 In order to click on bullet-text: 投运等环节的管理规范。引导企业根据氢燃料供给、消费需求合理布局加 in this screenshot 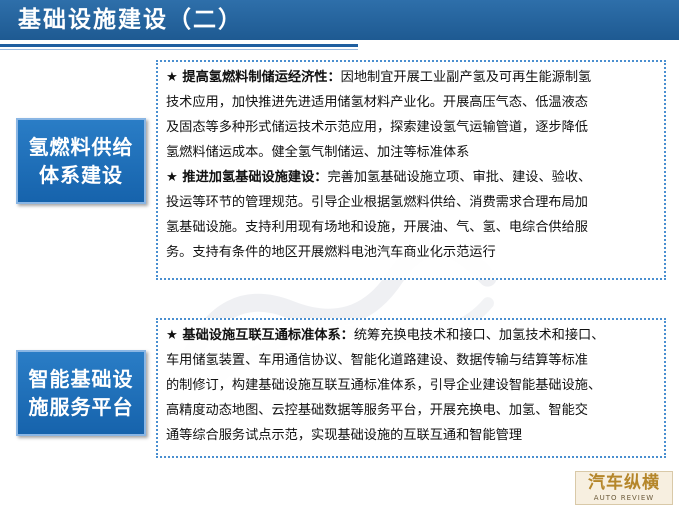, I will do `click(377, 202)`.